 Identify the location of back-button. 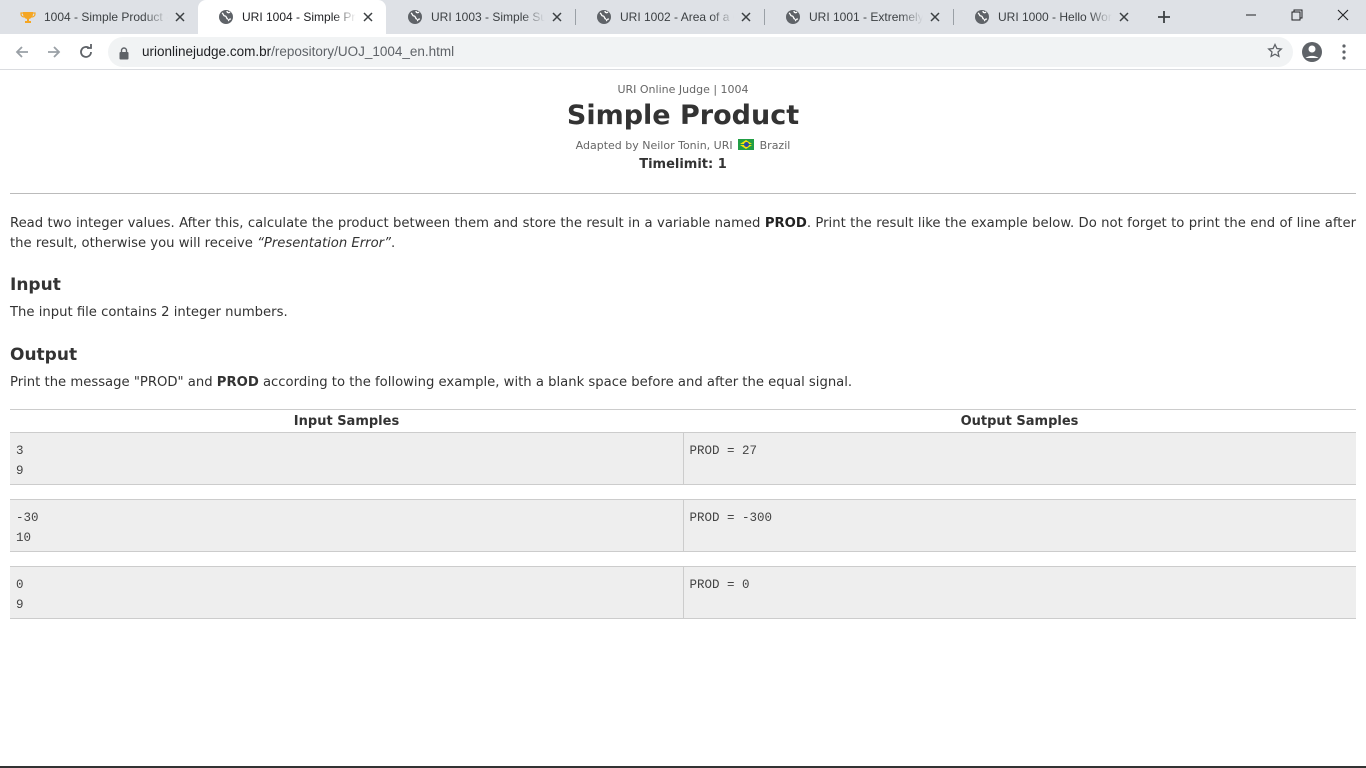
(22, 52).